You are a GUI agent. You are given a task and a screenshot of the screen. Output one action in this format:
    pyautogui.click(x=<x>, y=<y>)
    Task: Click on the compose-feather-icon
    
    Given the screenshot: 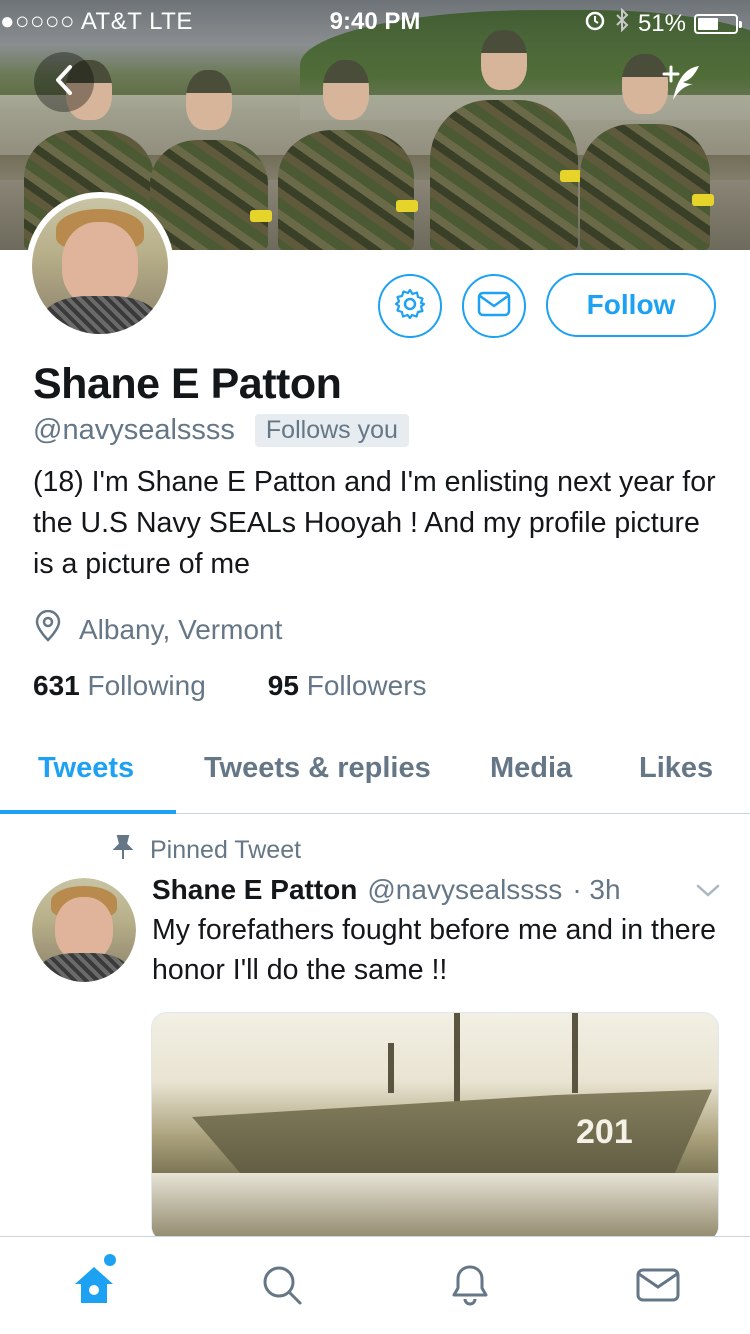 What is the action you would take?
    pyautogui.click(x=680, y=85)
    